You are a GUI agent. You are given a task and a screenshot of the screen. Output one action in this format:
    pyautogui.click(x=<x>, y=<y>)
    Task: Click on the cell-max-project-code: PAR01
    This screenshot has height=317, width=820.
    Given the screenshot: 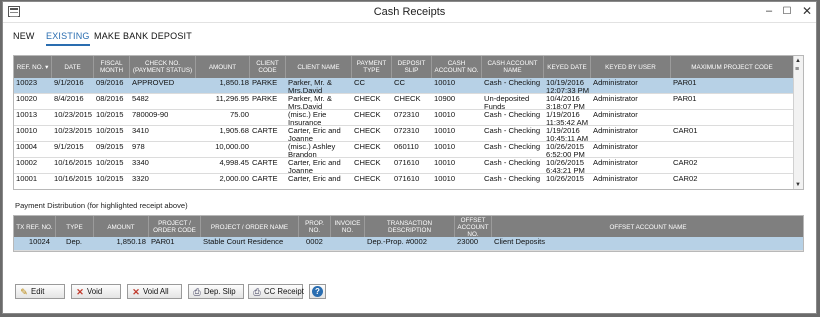 What is the action you would take?
    pyautogui.click(x=685, y=99)
    